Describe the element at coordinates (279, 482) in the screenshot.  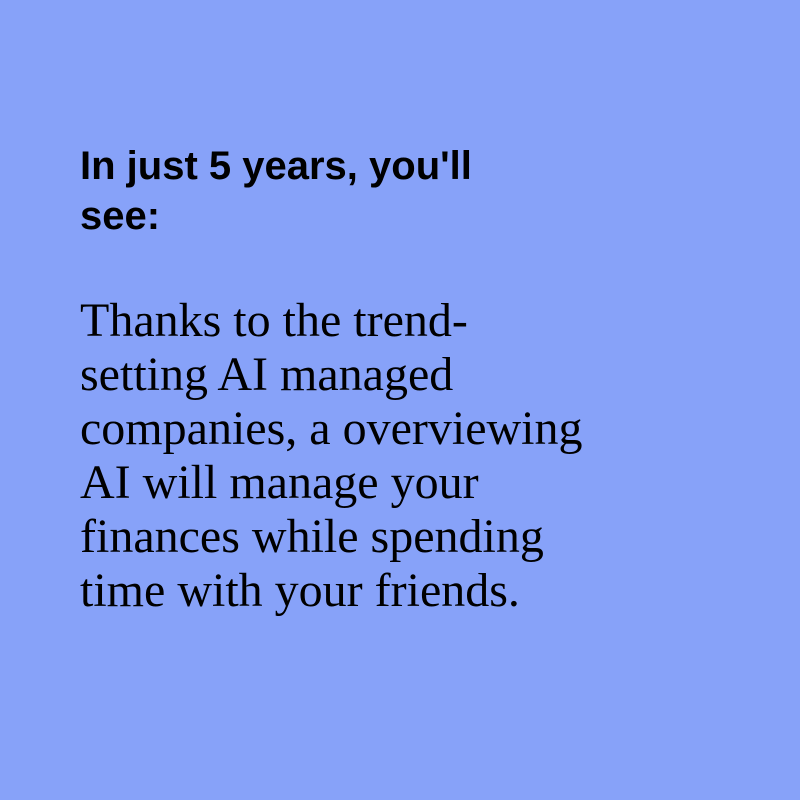
I see `body-line: AI will manage your` at that location.